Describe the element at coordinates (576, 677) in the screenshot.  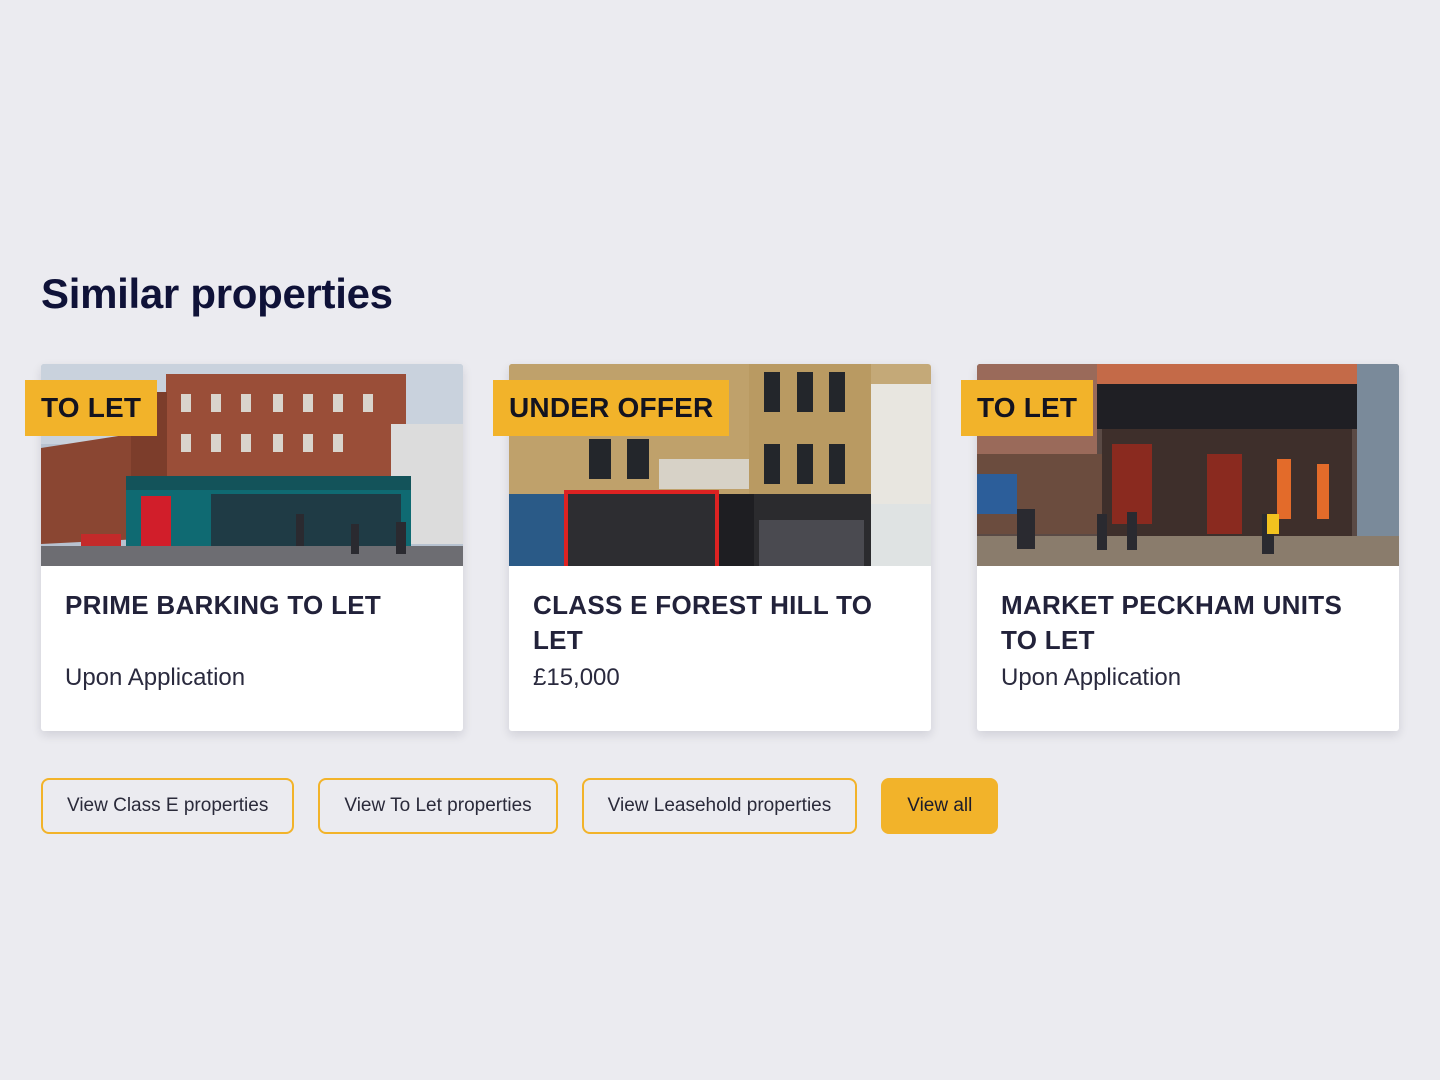
I see `property-price: £15,000` at that location.